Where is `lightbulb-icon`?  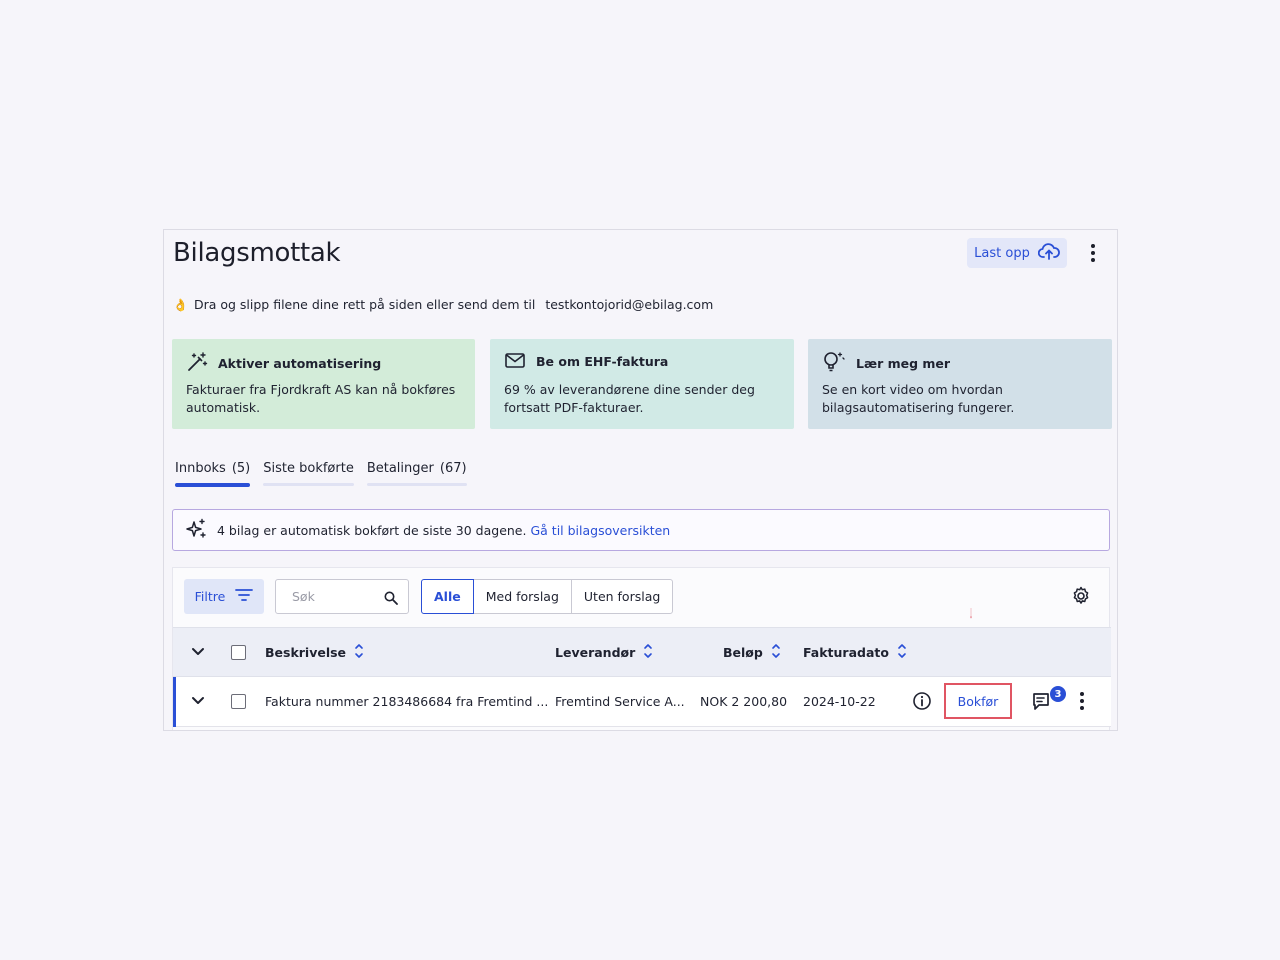
lightbulb-icon is located at coordinates (834, 363).